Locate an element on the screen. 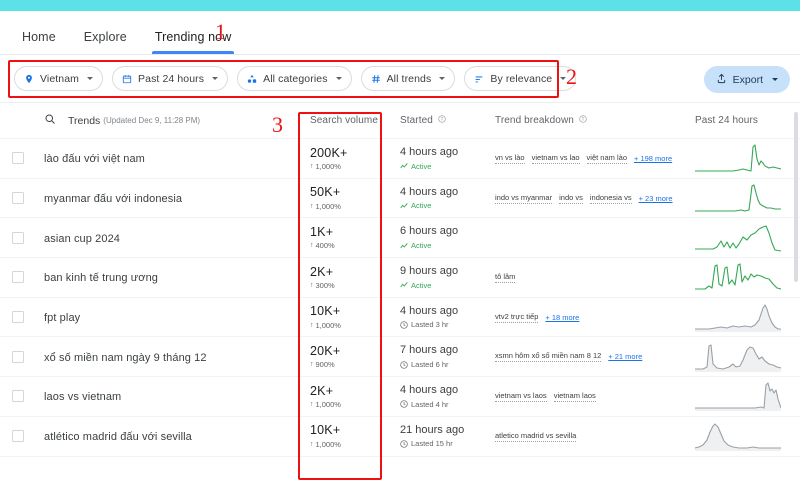 The height and width of the screenshot is (500, 800). export-icon is located at coordinates (721, 80).